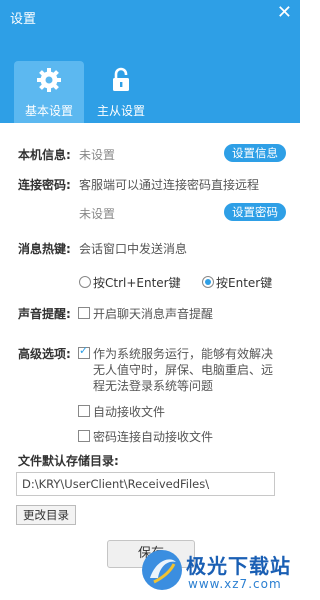 The image size is (320, 600). I want to click on system-service-checkbox, so click(84, 351).